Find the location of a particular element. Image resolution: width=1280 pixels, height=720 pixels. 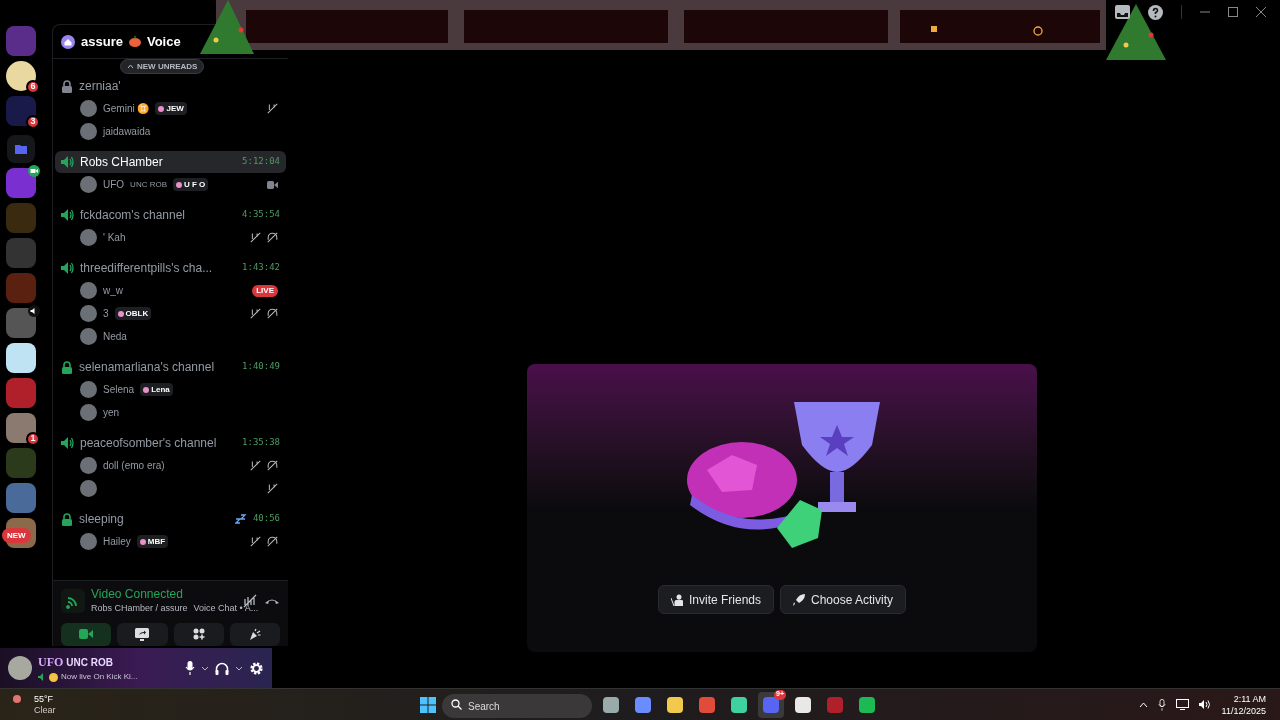

soundboard-button is located at coordinates (254, 634).